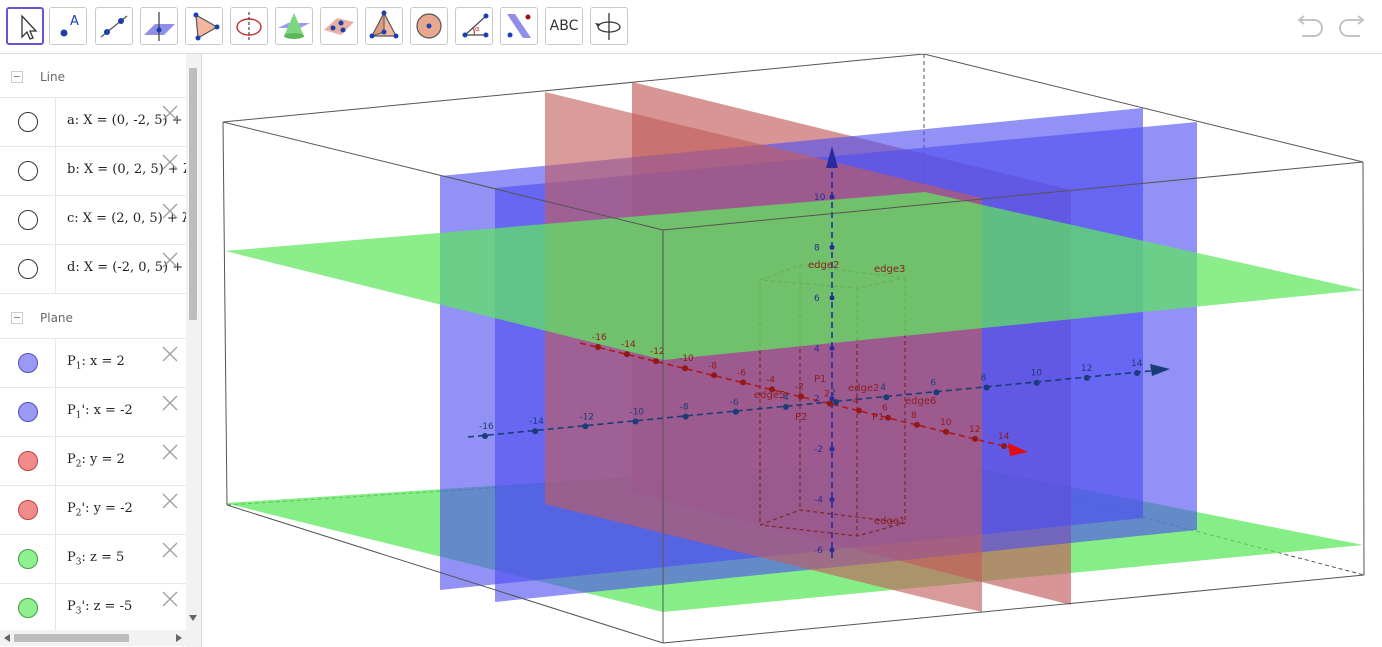 This screenshot has width=1382, height=647. What do you see at coordinates (384, 26) in the screenshot?
I see `pyramid-tool-button` at bounding box center [384, 26].